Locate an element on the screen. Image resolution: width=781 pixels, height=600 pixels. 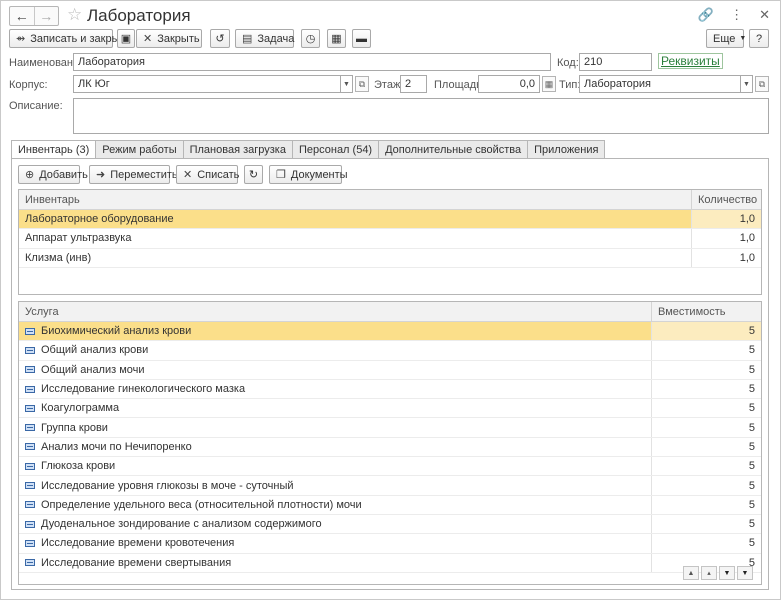
service-row: Общий анализ крови 5 is located at coordinates (390, 351).